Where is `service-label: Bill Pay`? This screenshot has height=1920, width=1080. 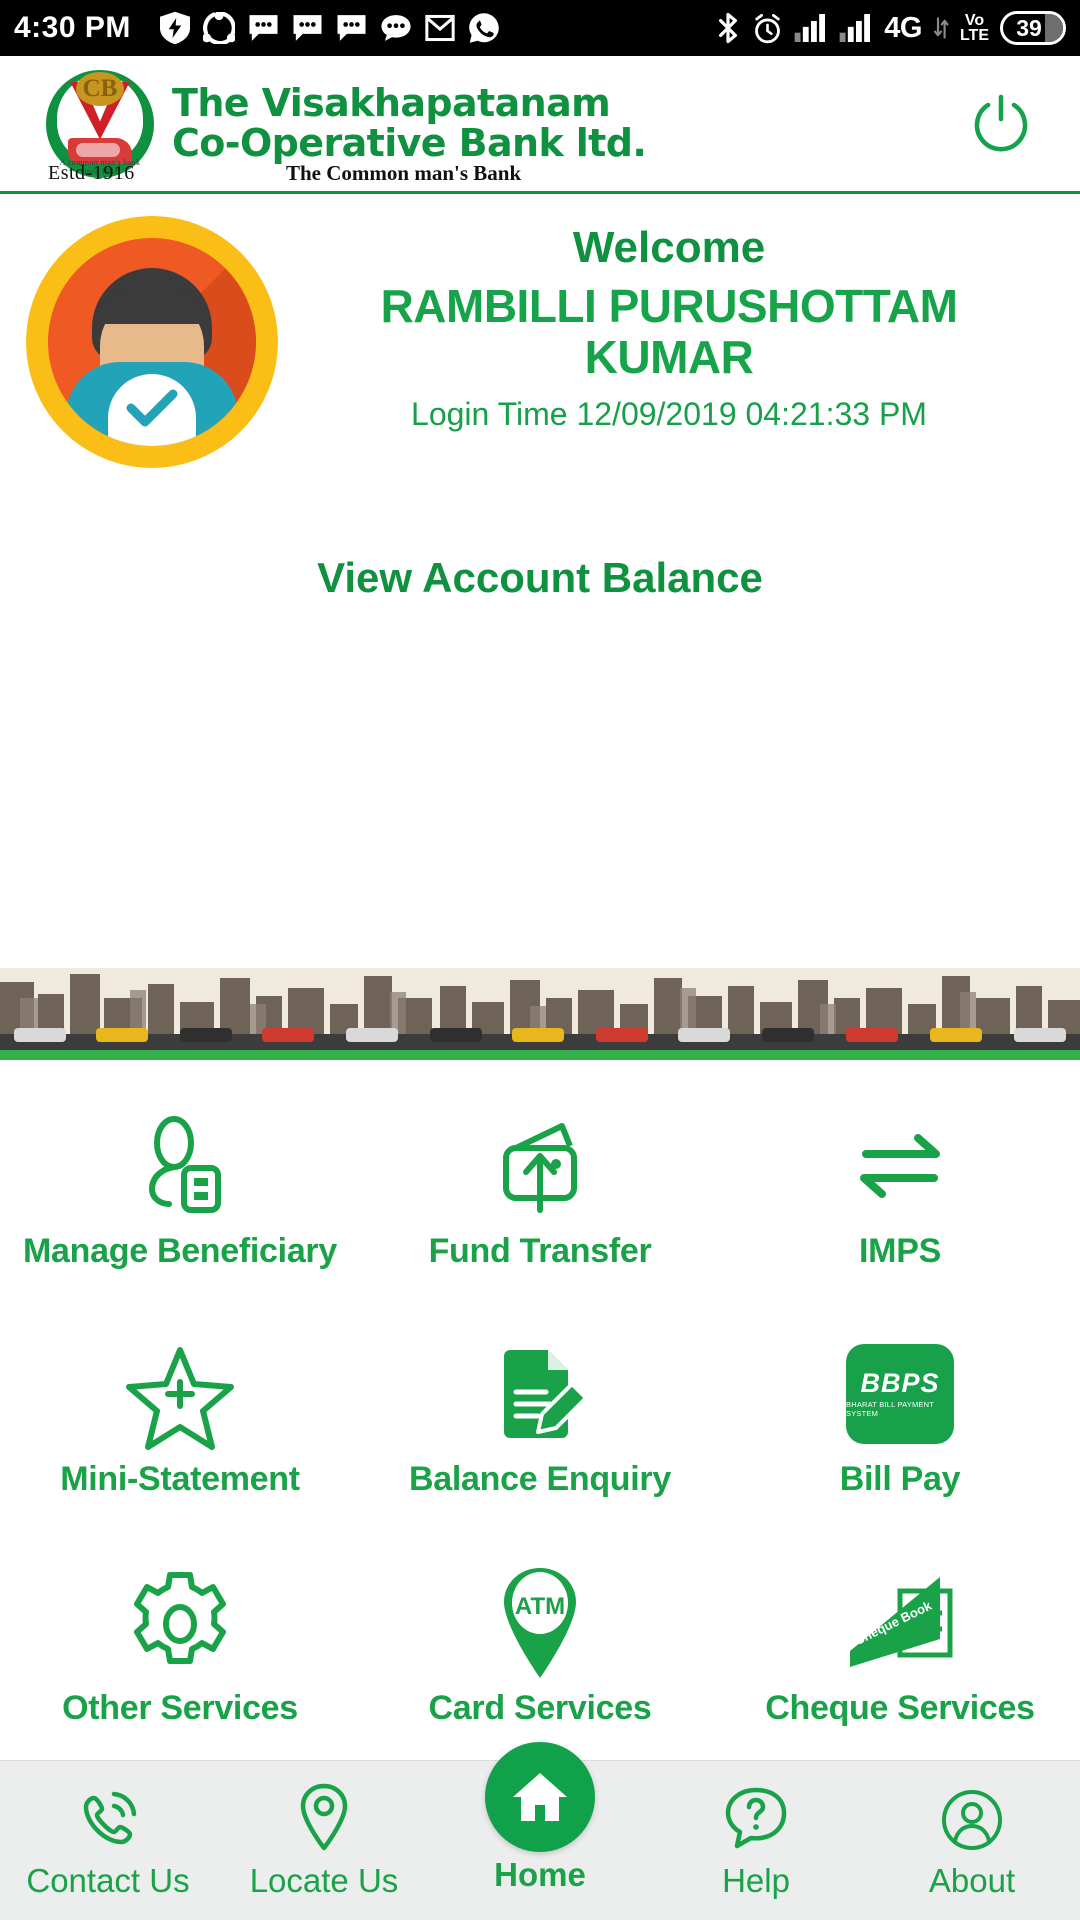
service-label: Bill Pay is located at coordinates (900, 1479).